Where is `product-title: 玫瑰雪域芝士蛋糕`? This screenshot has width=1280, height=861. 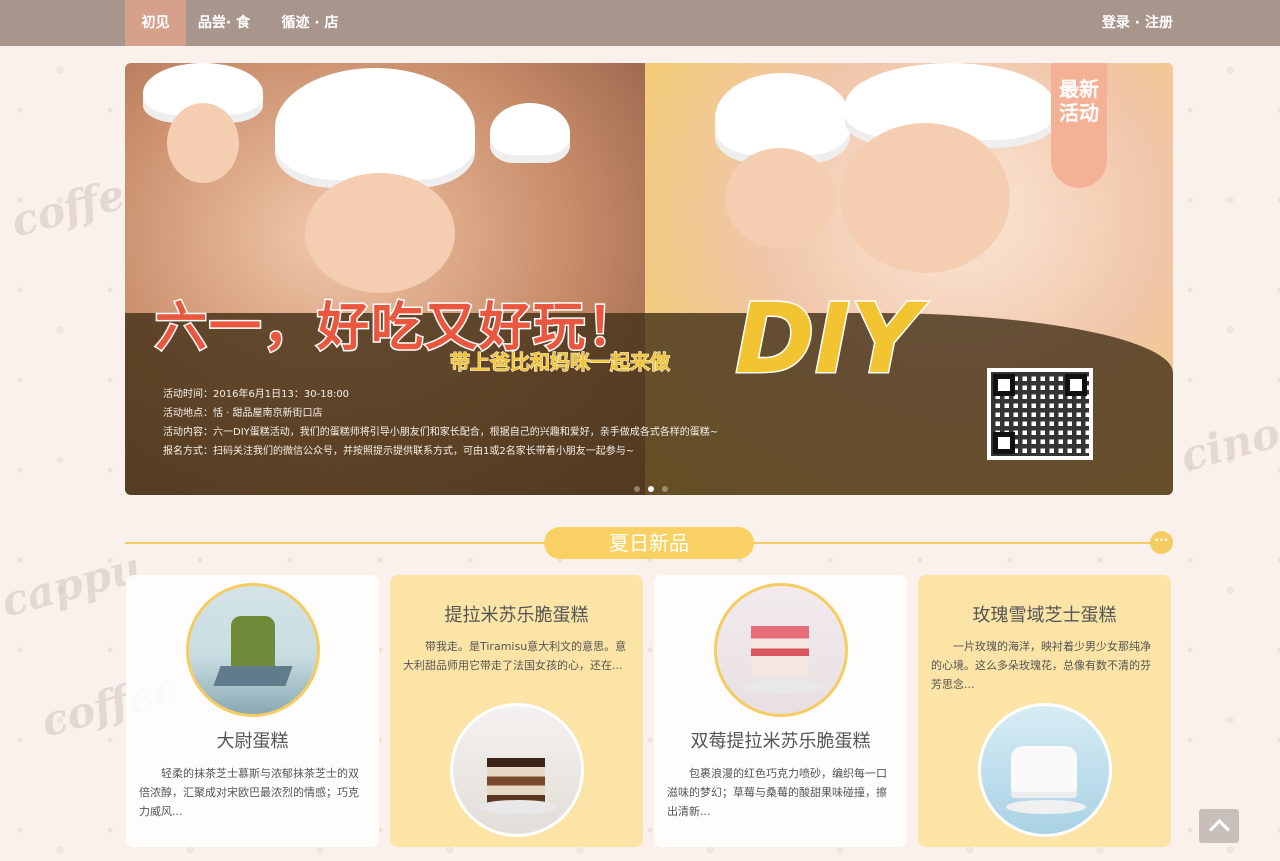
product-title: 玫瑰雪域芝士蛋糕 is located at coordinates (1044, 615).